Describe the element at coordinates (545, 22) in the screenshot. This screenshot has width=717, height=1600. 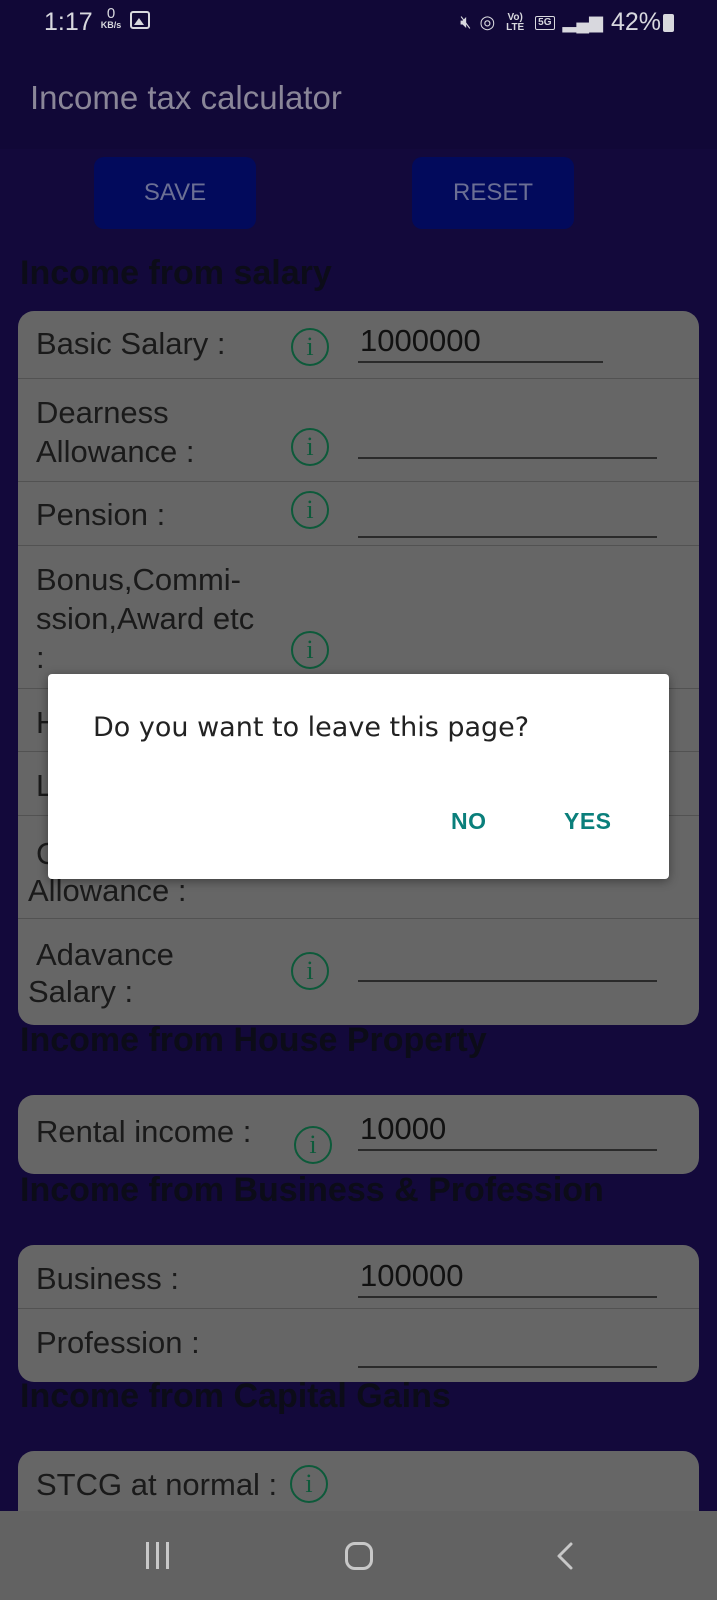
I see `network-type-indicator: 5G` at that location.